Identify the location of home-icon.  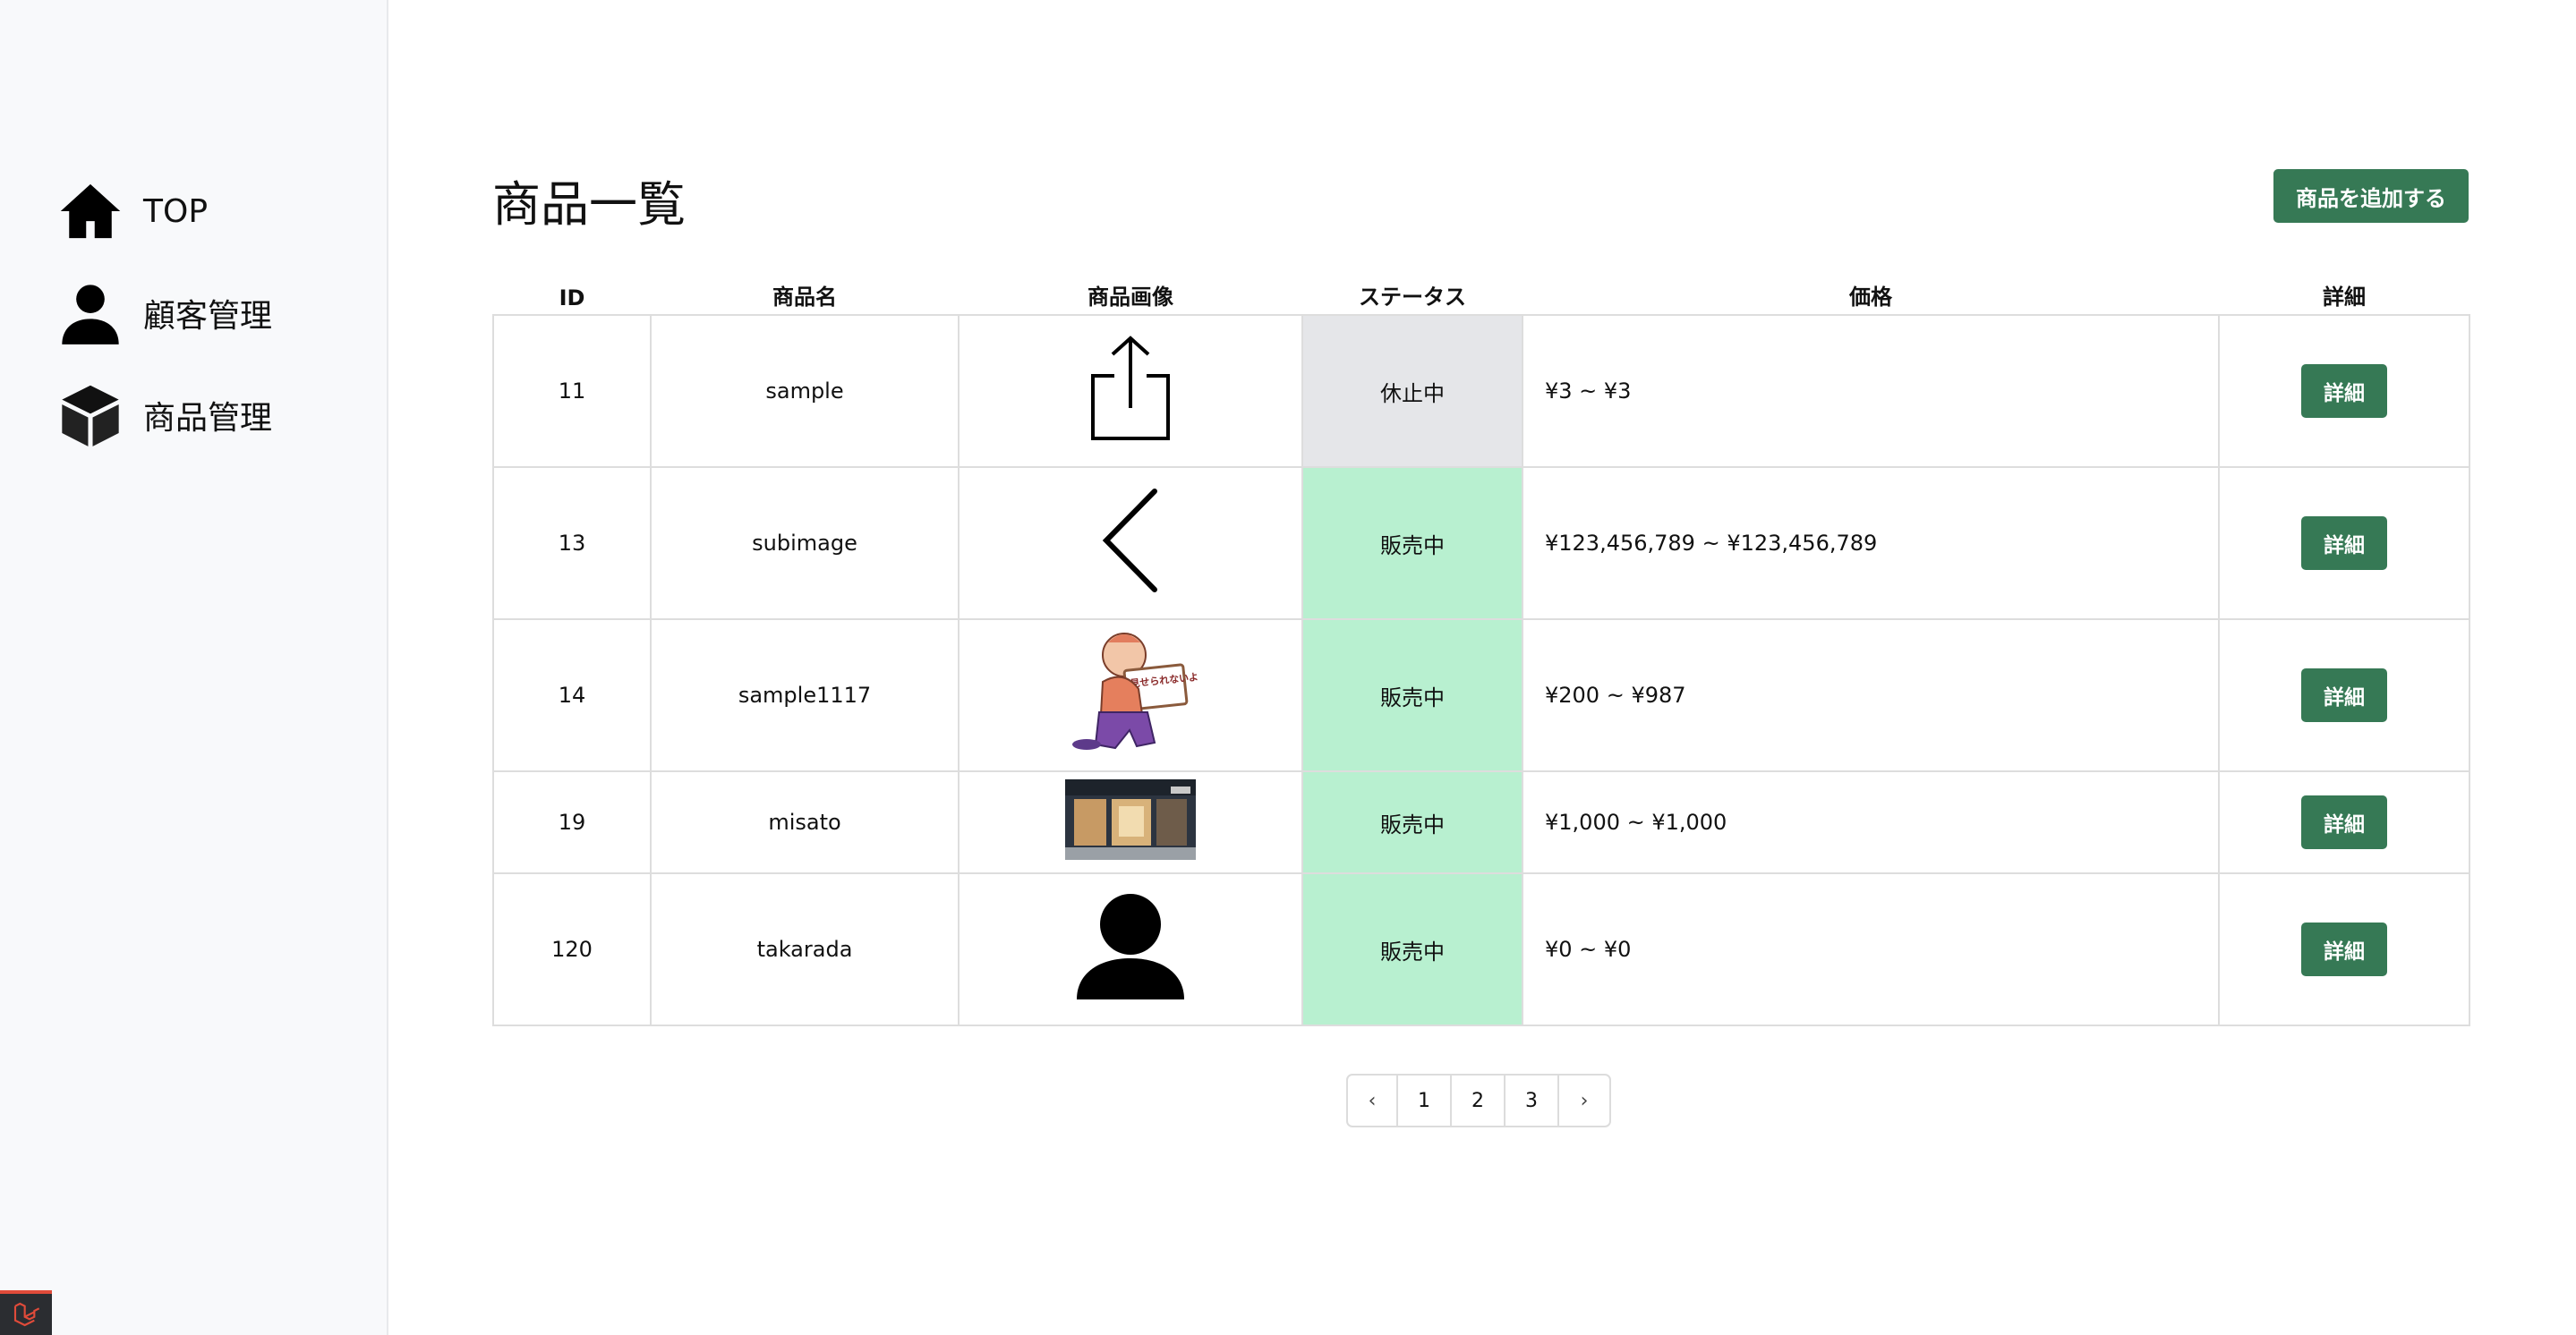
(90, 211).